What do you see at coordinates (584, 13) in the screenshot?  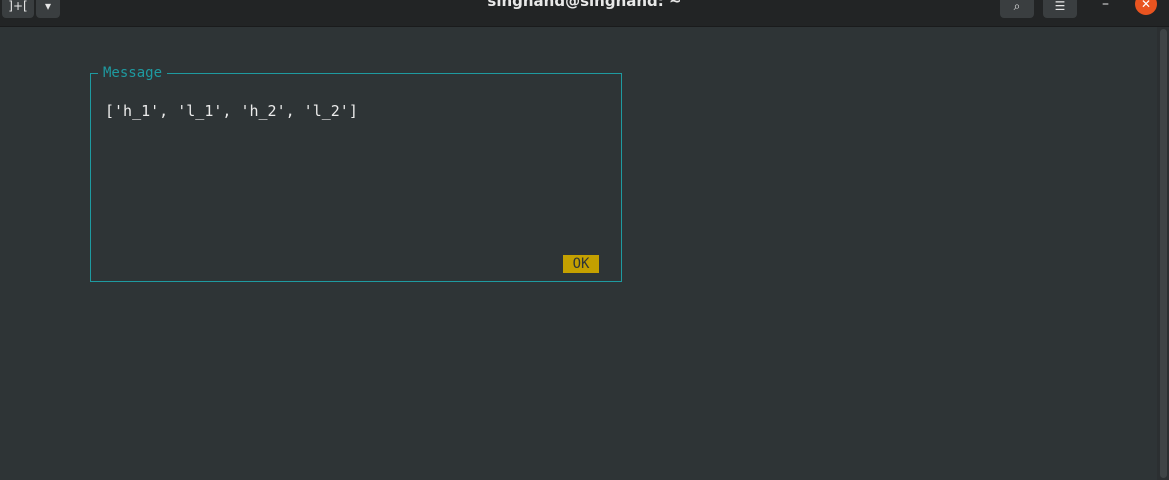 I see `window-titlebar: ]+[ ▾ singhand@singhand: ~ ⌕ ☰ – ✕` at bounding box center [584, 13].